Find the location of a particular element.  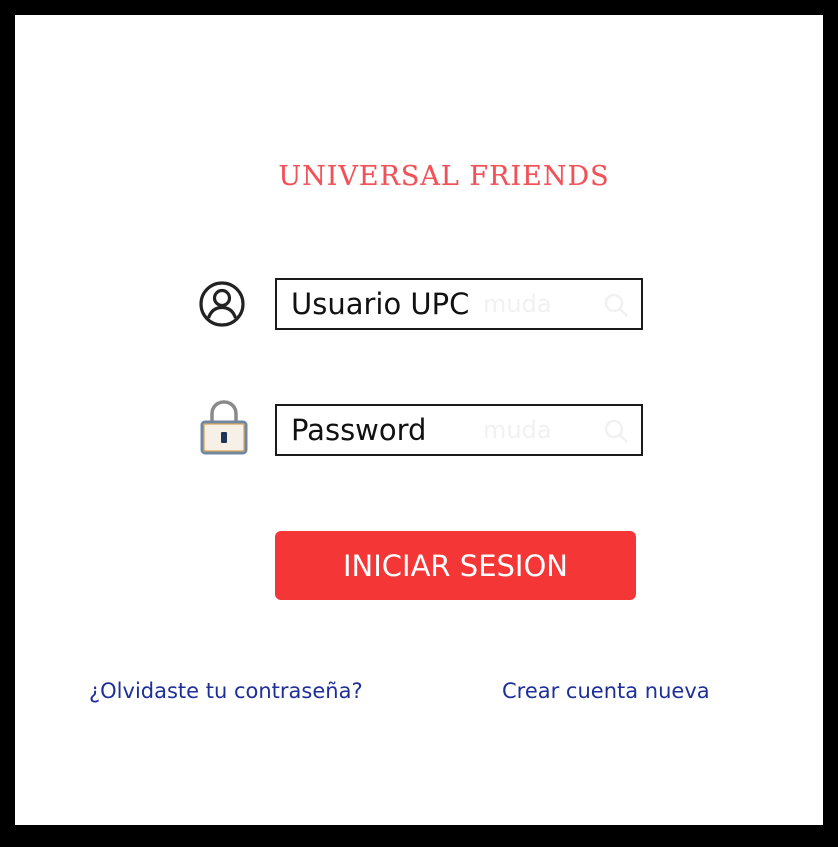

create-account-link: Crear cuenta nueva is located at coordinates (606, 691).